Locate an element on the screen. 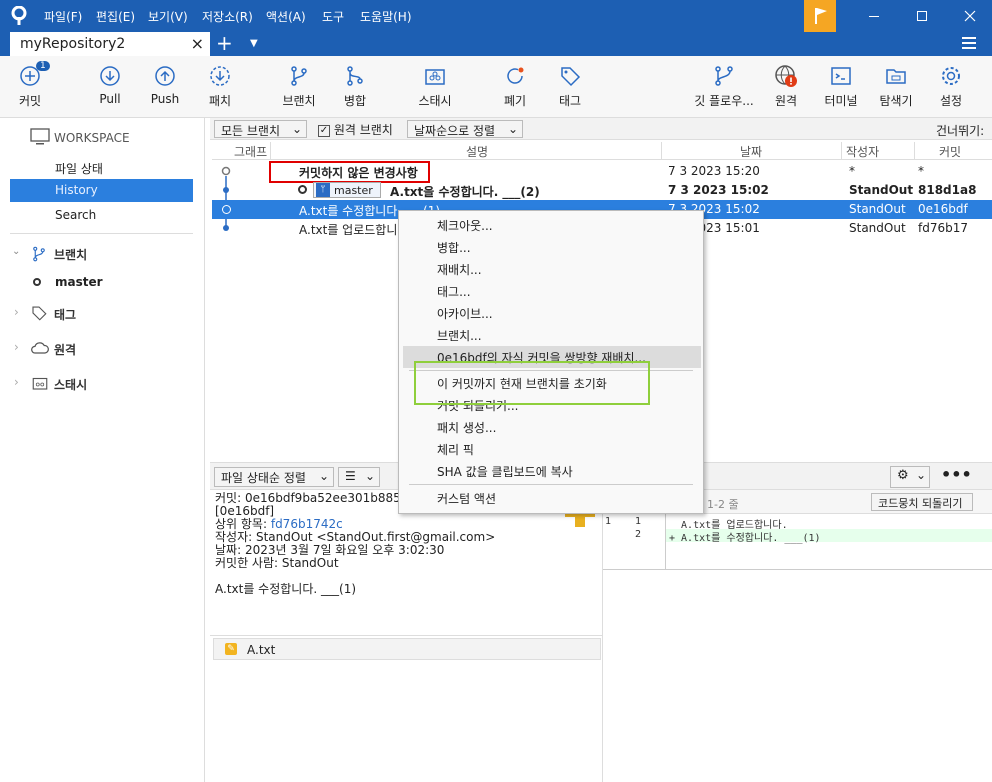 The height and width of the screenshot is (782, 992). more-options-icon: ••• is located at coordinates (956, 474).